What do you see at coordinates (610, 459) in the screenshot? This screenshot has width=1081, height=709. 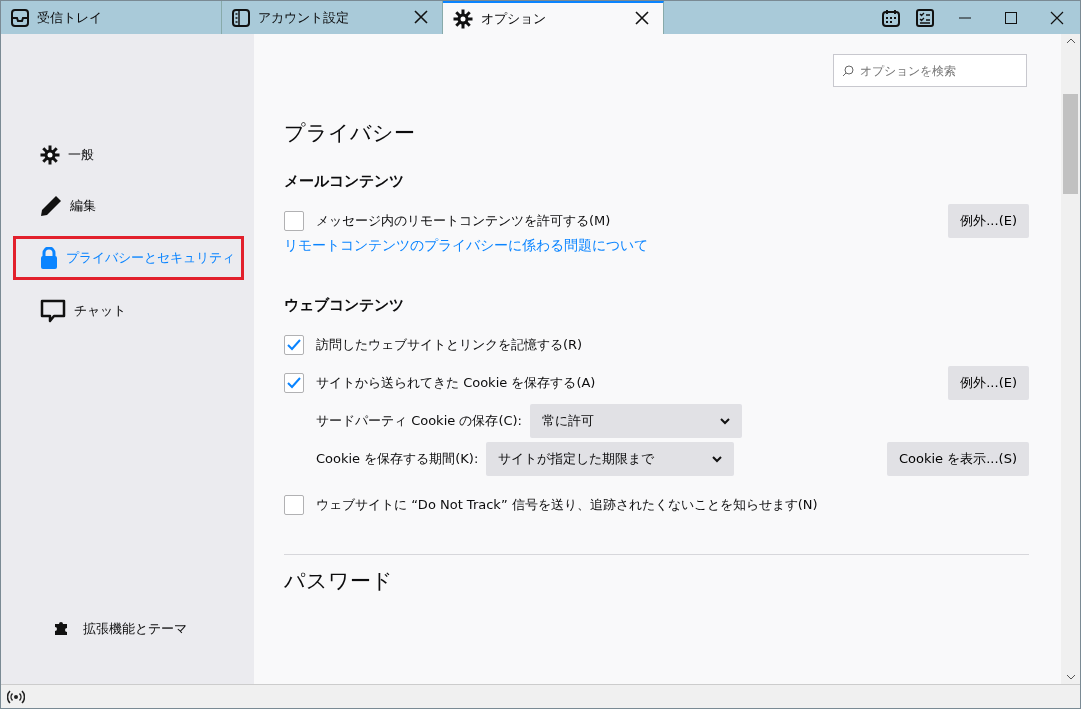 I see `dropdown: サイトが指定した期限まで` at bounding box center [610, 459].